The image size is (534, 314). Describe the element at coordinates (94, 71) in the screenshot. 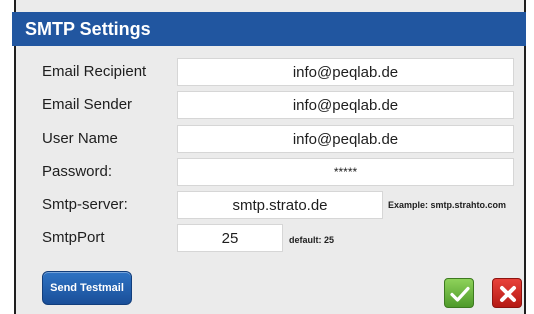

I see `email-recipient-label: Email Recipient` at that location.